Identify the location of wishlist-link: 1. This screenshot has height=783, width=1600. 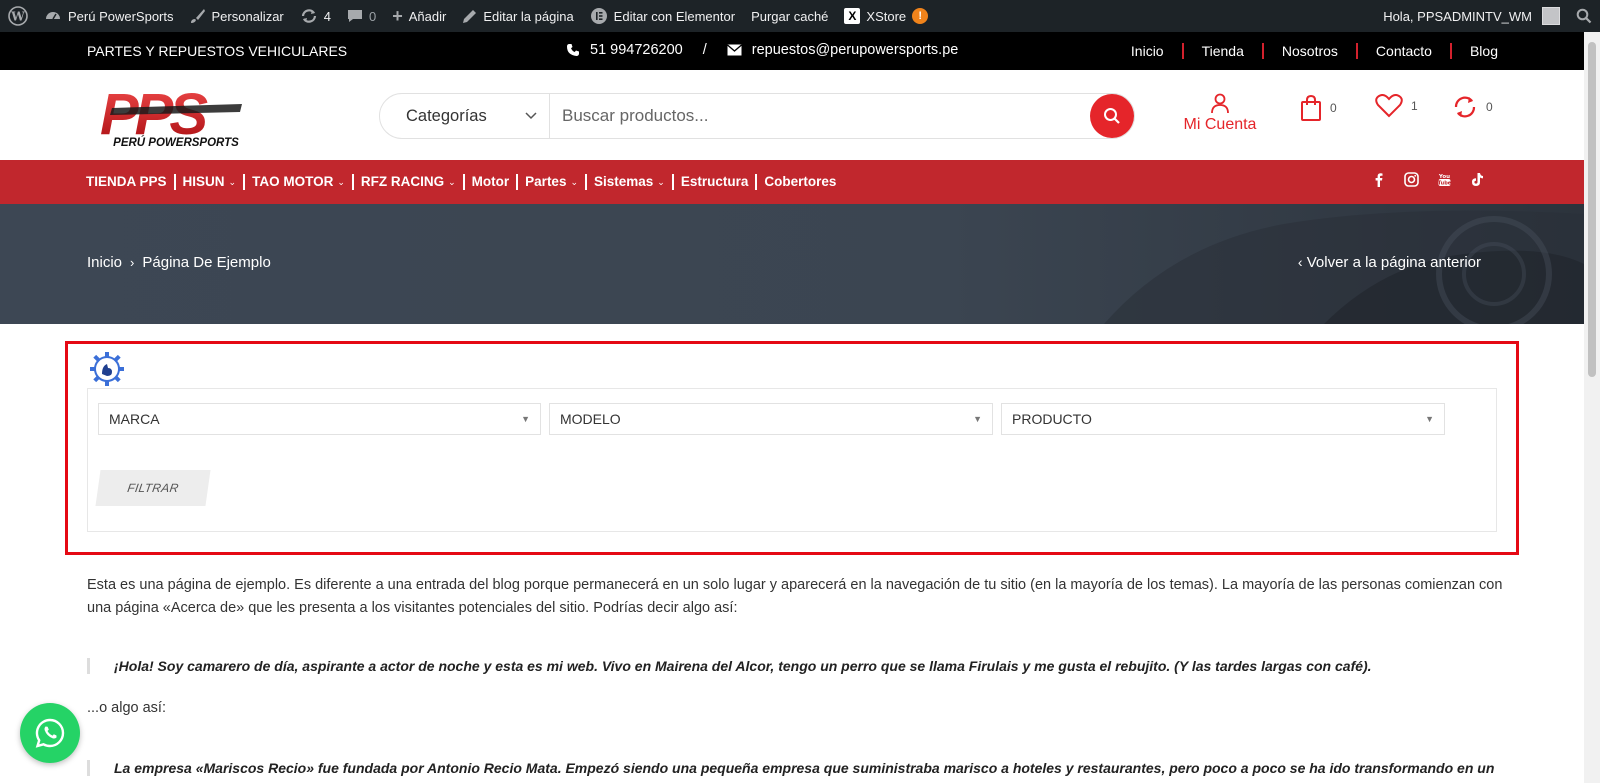
(1396, 106).